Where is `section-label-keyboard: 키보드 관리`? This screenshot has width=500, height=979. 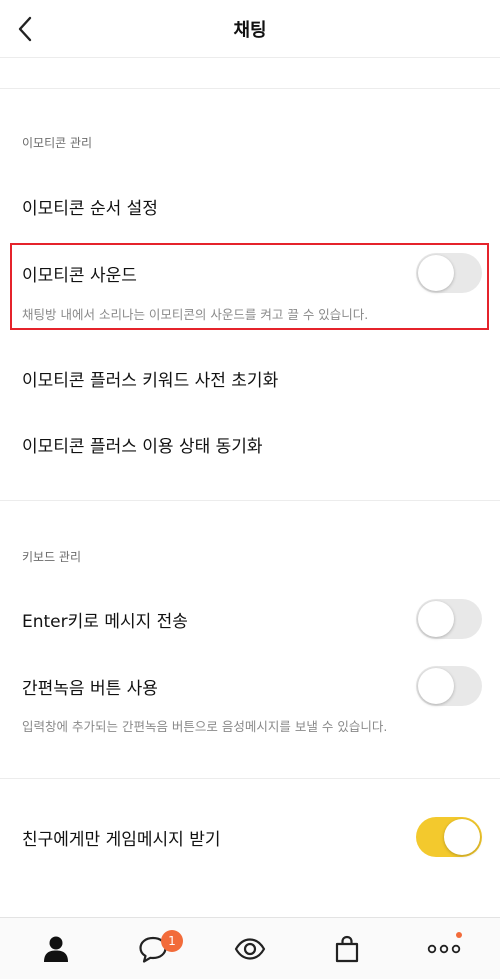
section-label-keyboard: 키보드 관리 is located at coordinates (52, 557).